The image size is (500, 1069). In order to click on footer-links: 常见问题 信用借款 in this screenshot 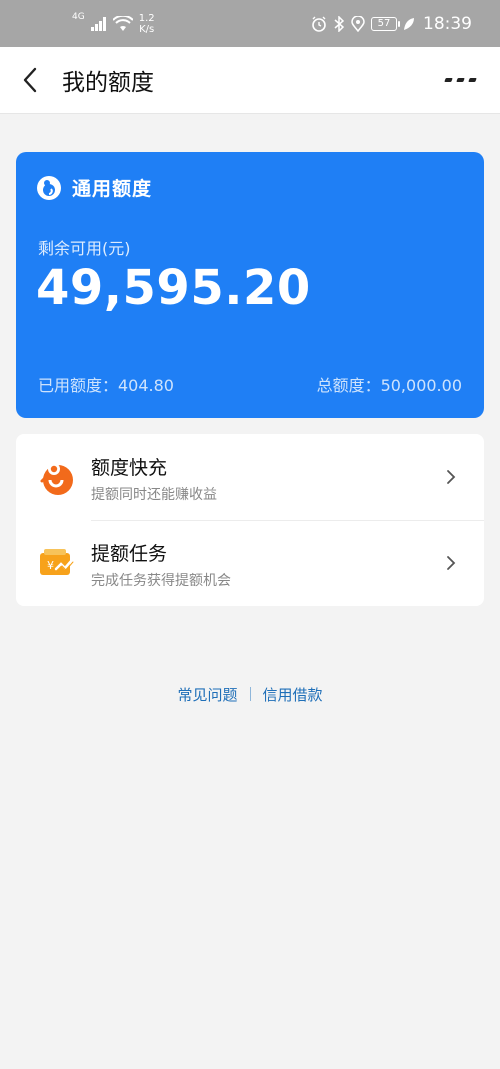, I will do `click(250, 694)`.